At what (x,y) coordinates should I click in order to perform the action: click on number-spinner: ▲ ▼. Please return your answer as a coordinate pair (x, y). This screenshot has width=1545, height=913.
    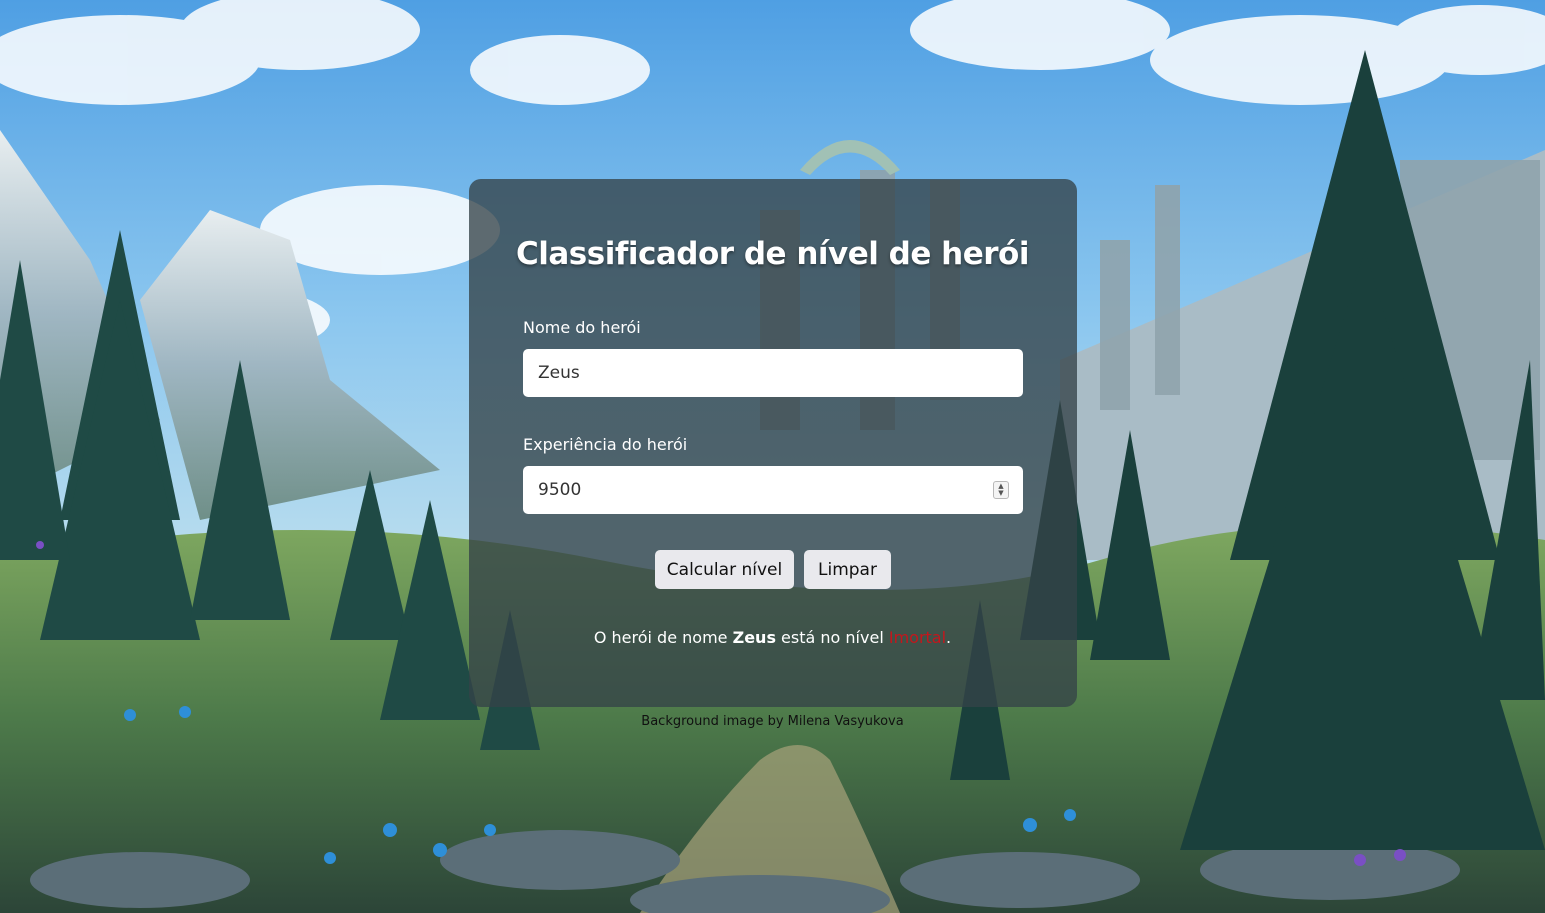
    Looking at the image, I should click on (1001, 490).